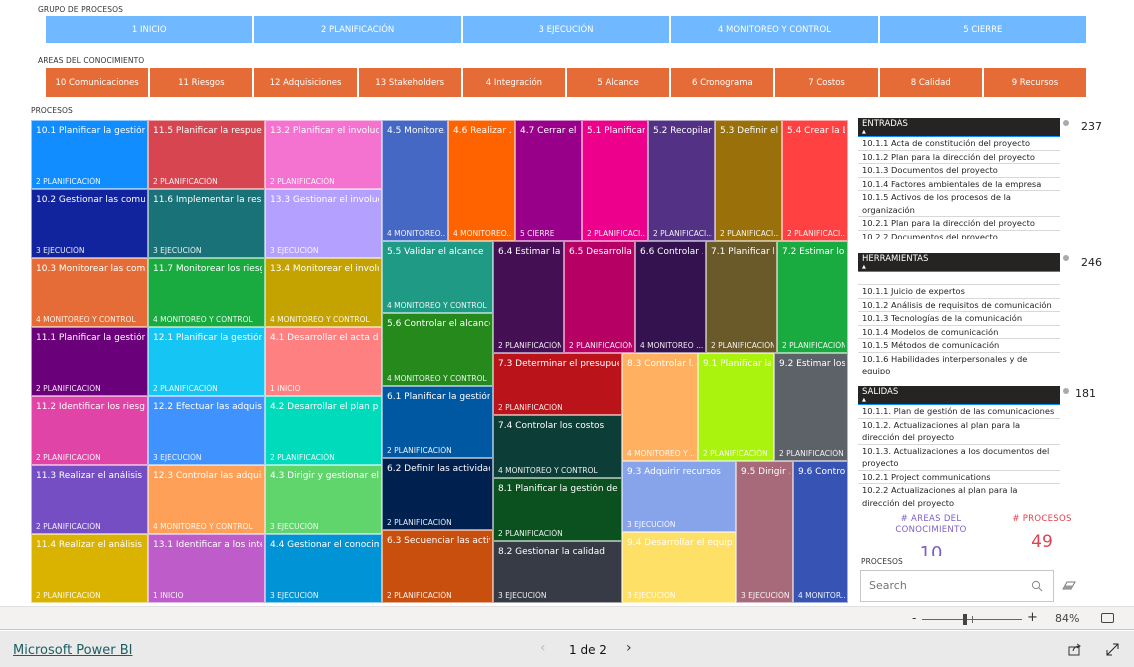 Image resolution: width=1134 pixels, height=667 pixels. I want to click on fullscreen-expand-icon, so click(1112, 649).